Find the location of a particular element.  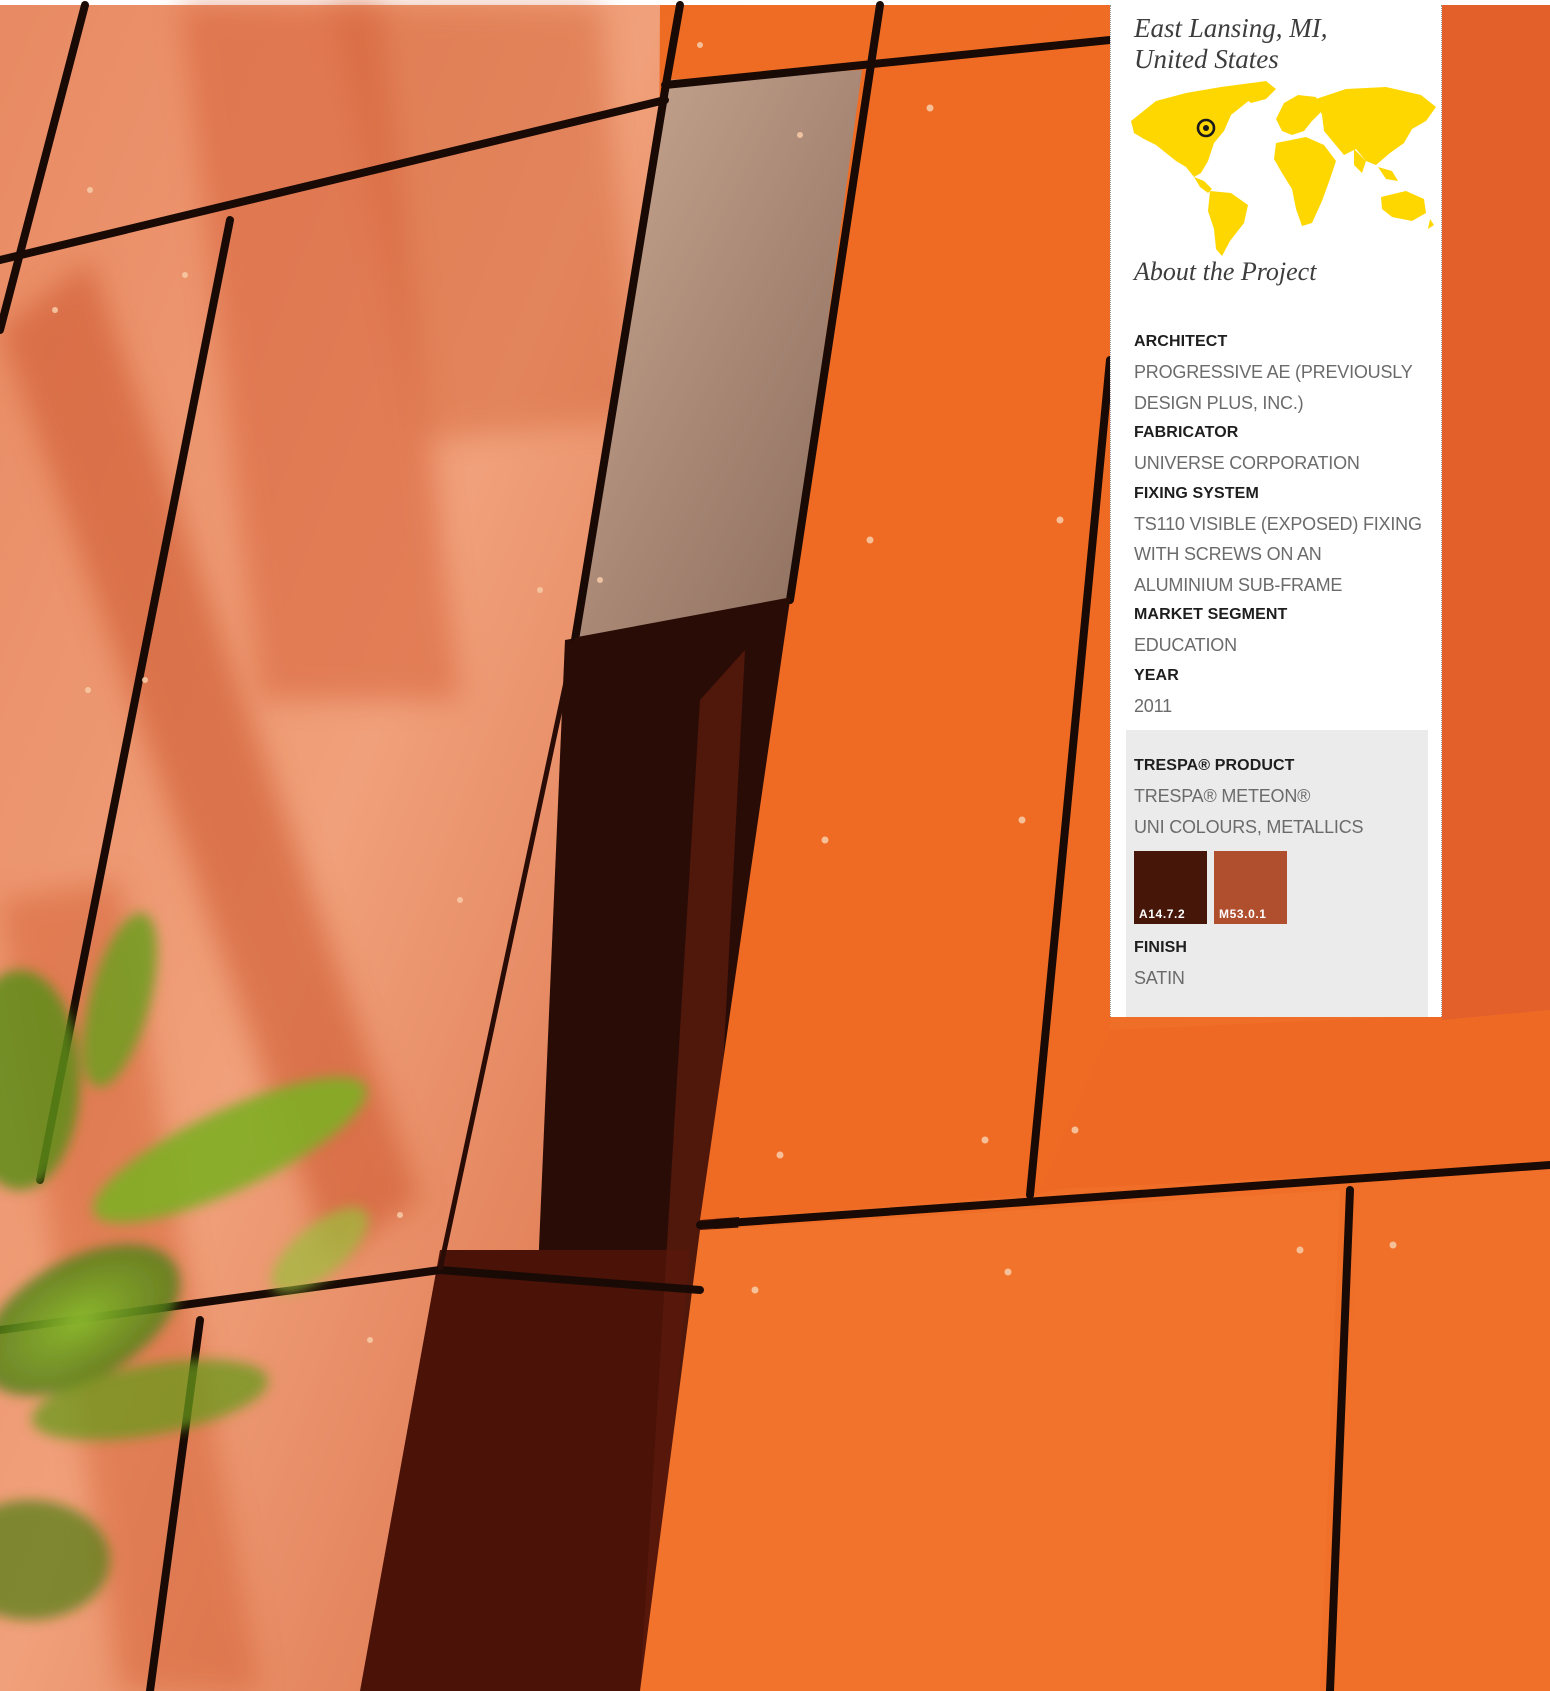

spec-label: FABRICATOR is located at coordinates (1186, 432).